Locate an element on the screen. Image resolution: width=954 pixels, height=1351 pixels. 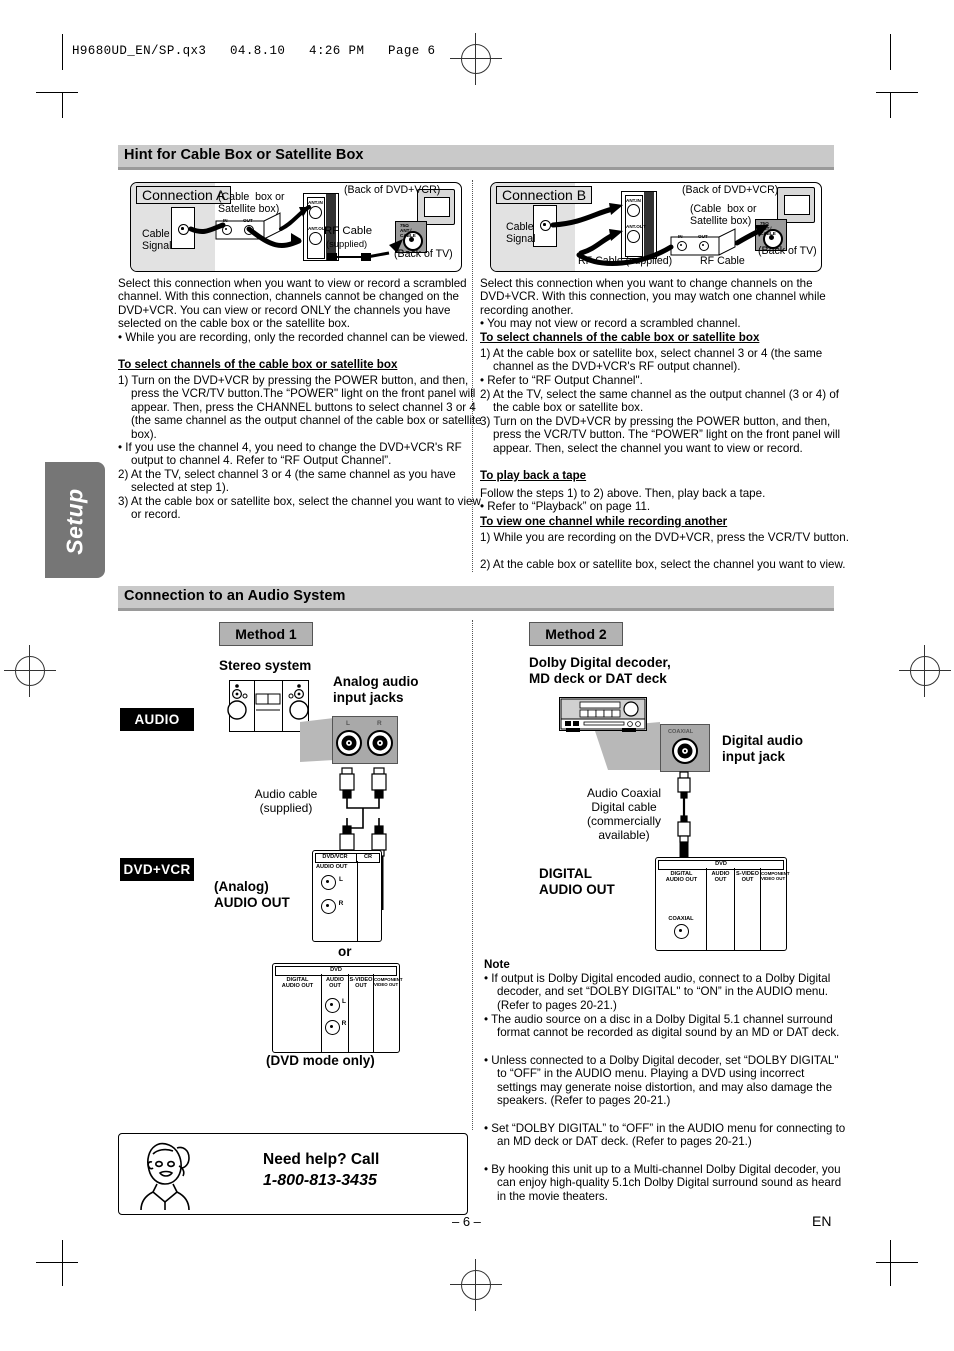
section-rule is located at coordinates (476, 168).